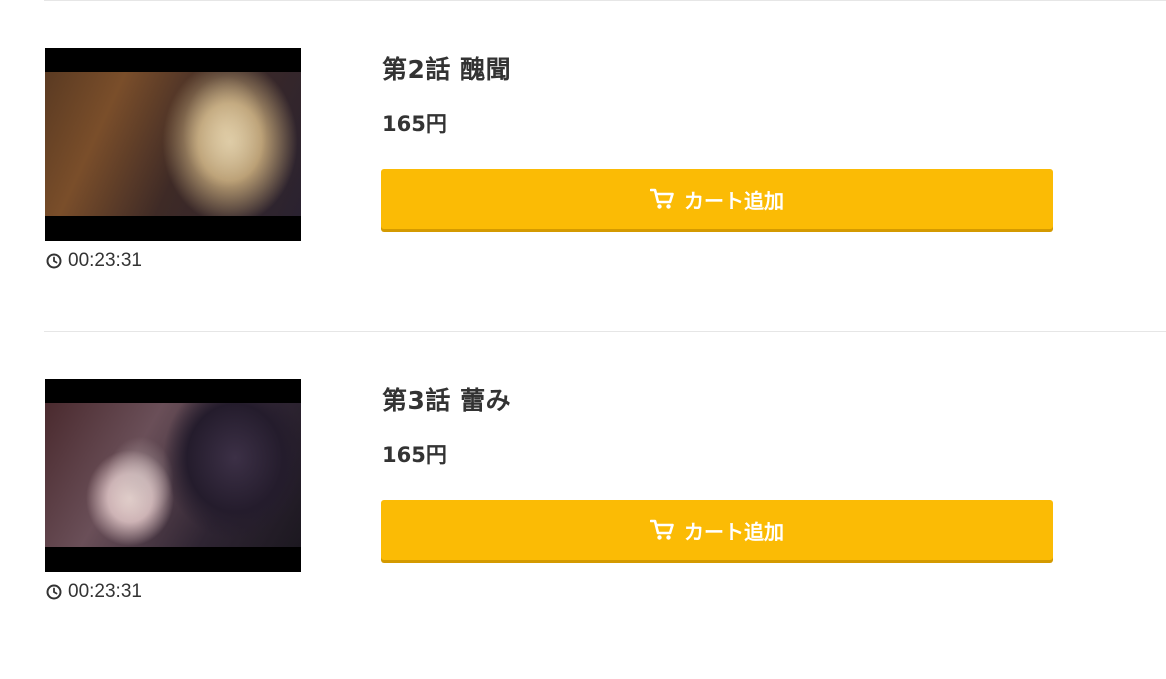 The image size is (1166, 679). Describe the element at coordinates (605, 0) in the screenshot. I see `top-divider` at that location.